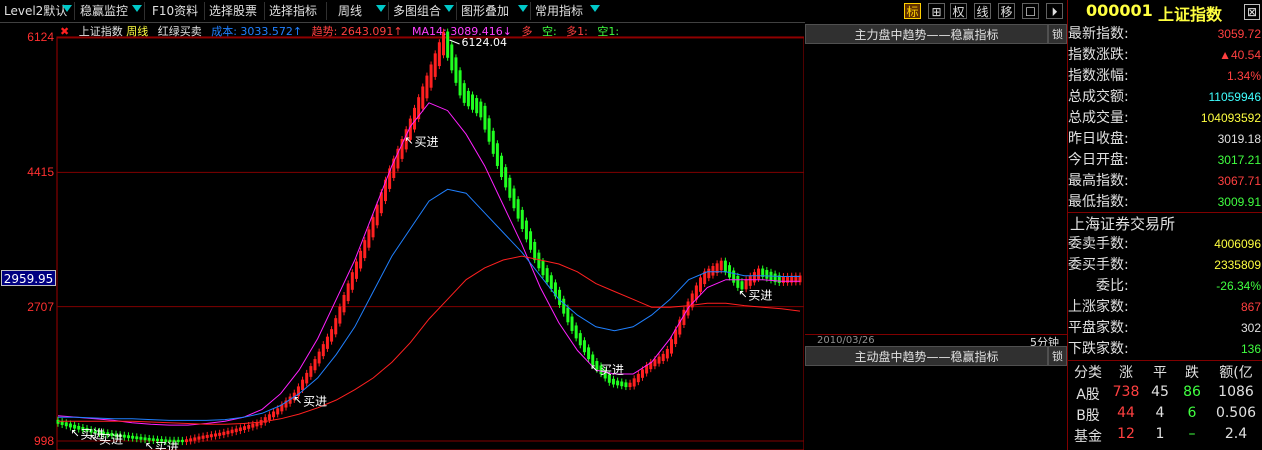 The height and width of the screenshot is (450, 1262). I want to click on quote-row: 下跌家数: 136, so click(1165, 349).